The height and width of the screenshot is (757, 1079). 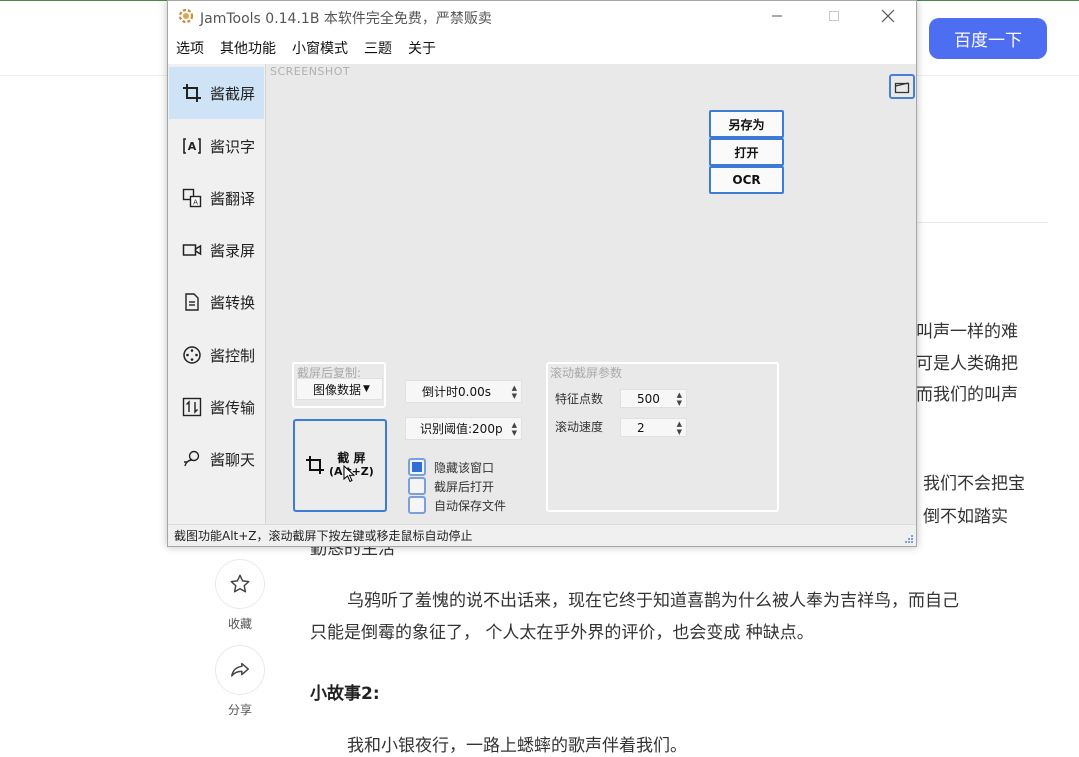 I want to click on sidebar-item-label: 酱翻译, so click(x=233, y=198).